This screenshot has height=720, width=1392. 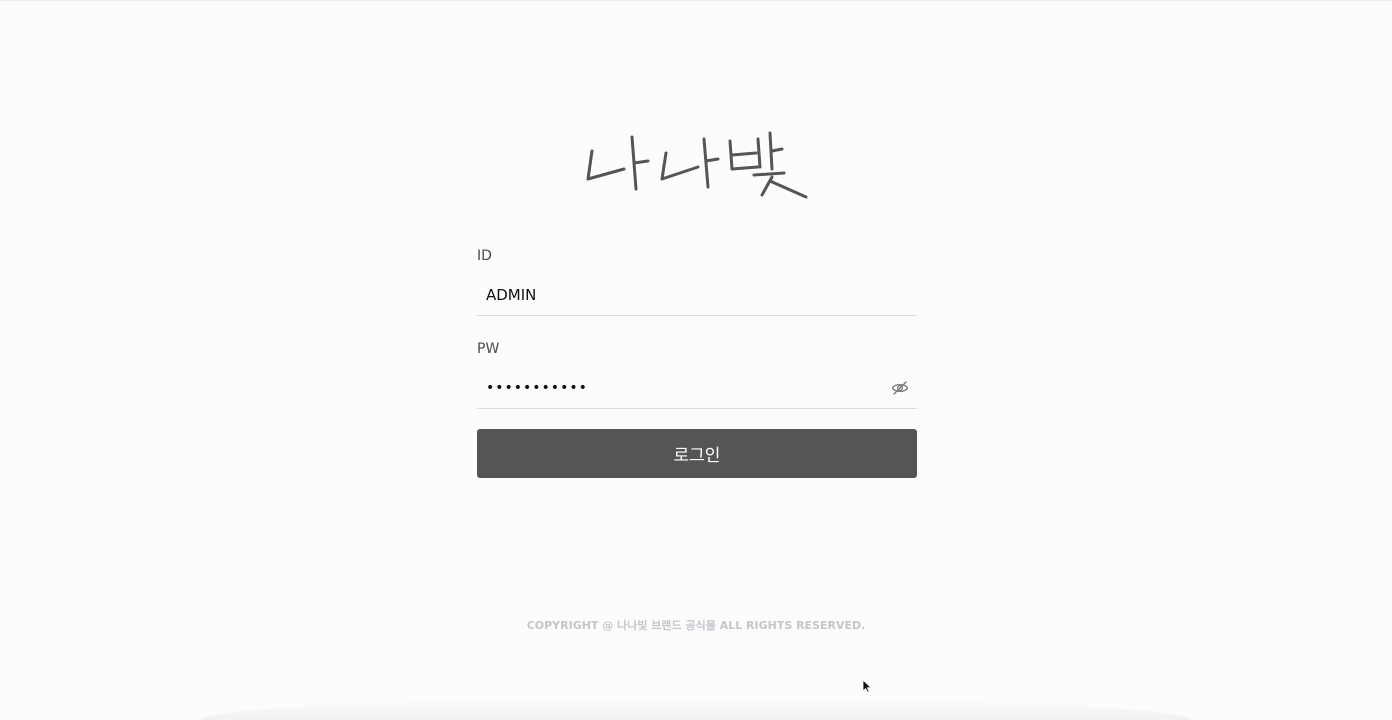 I want to click on brand-logo, so click(x=698, y=165).